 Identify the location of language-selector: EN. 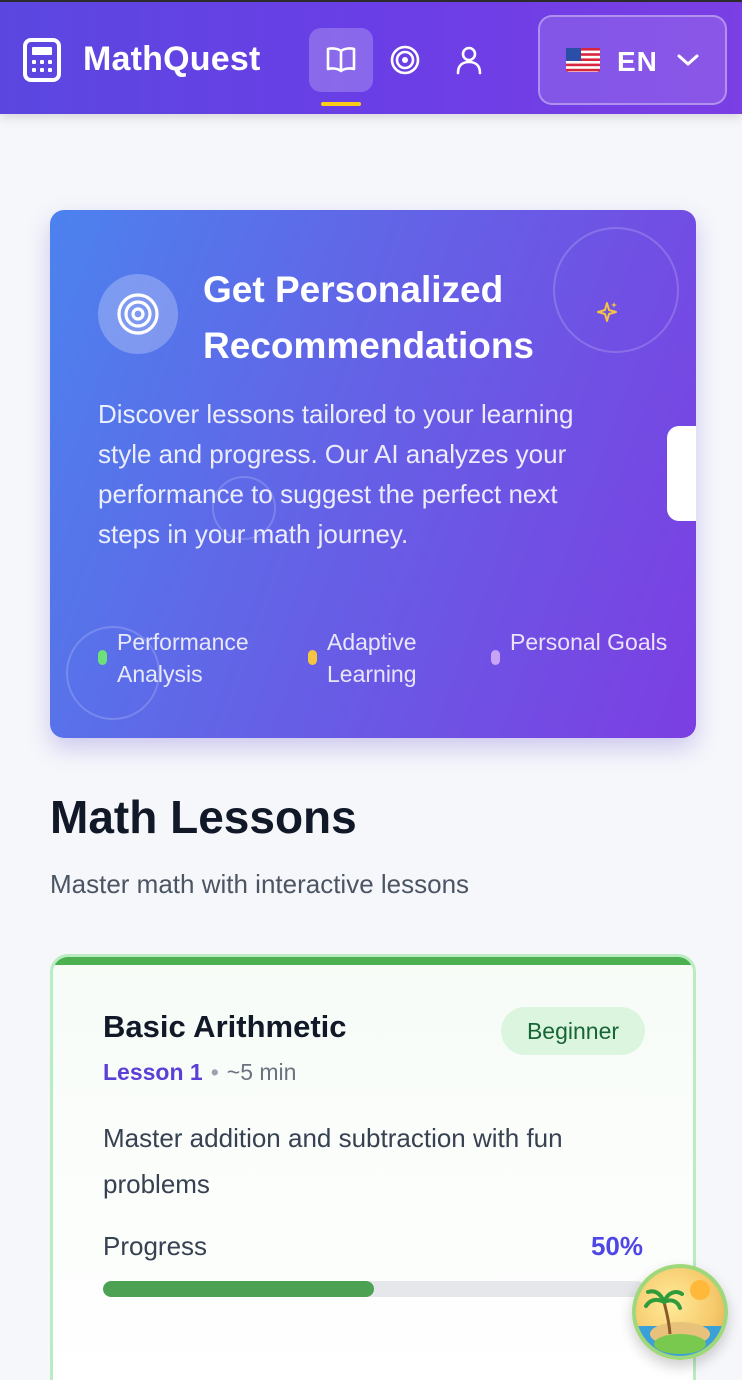
(632, 60).